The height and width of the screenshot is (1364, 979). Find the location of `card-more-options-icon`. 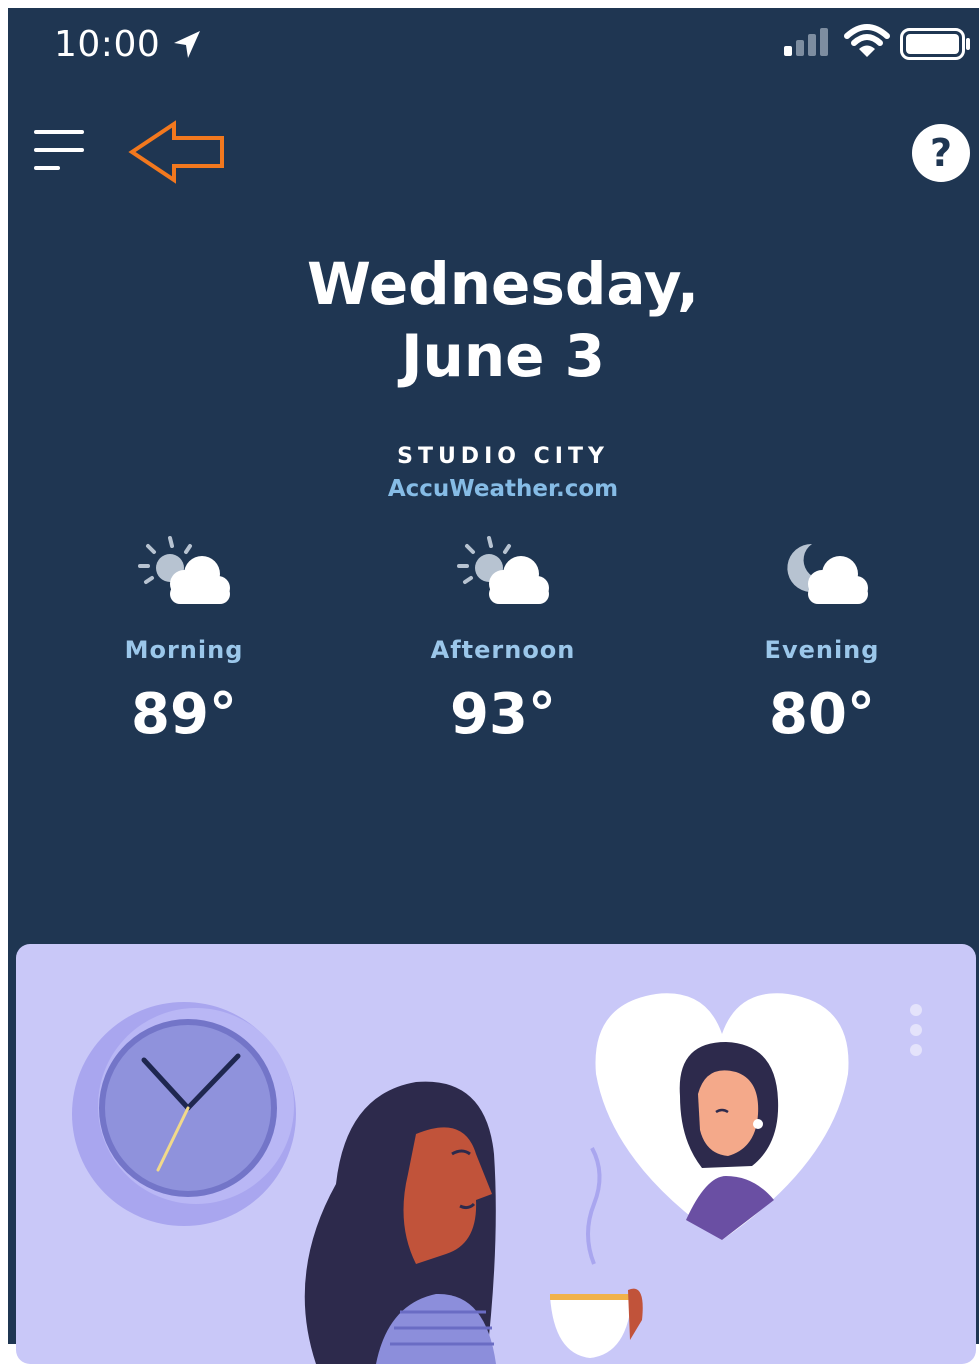

card-more-options-icon is located at coordinates (916, 1030).